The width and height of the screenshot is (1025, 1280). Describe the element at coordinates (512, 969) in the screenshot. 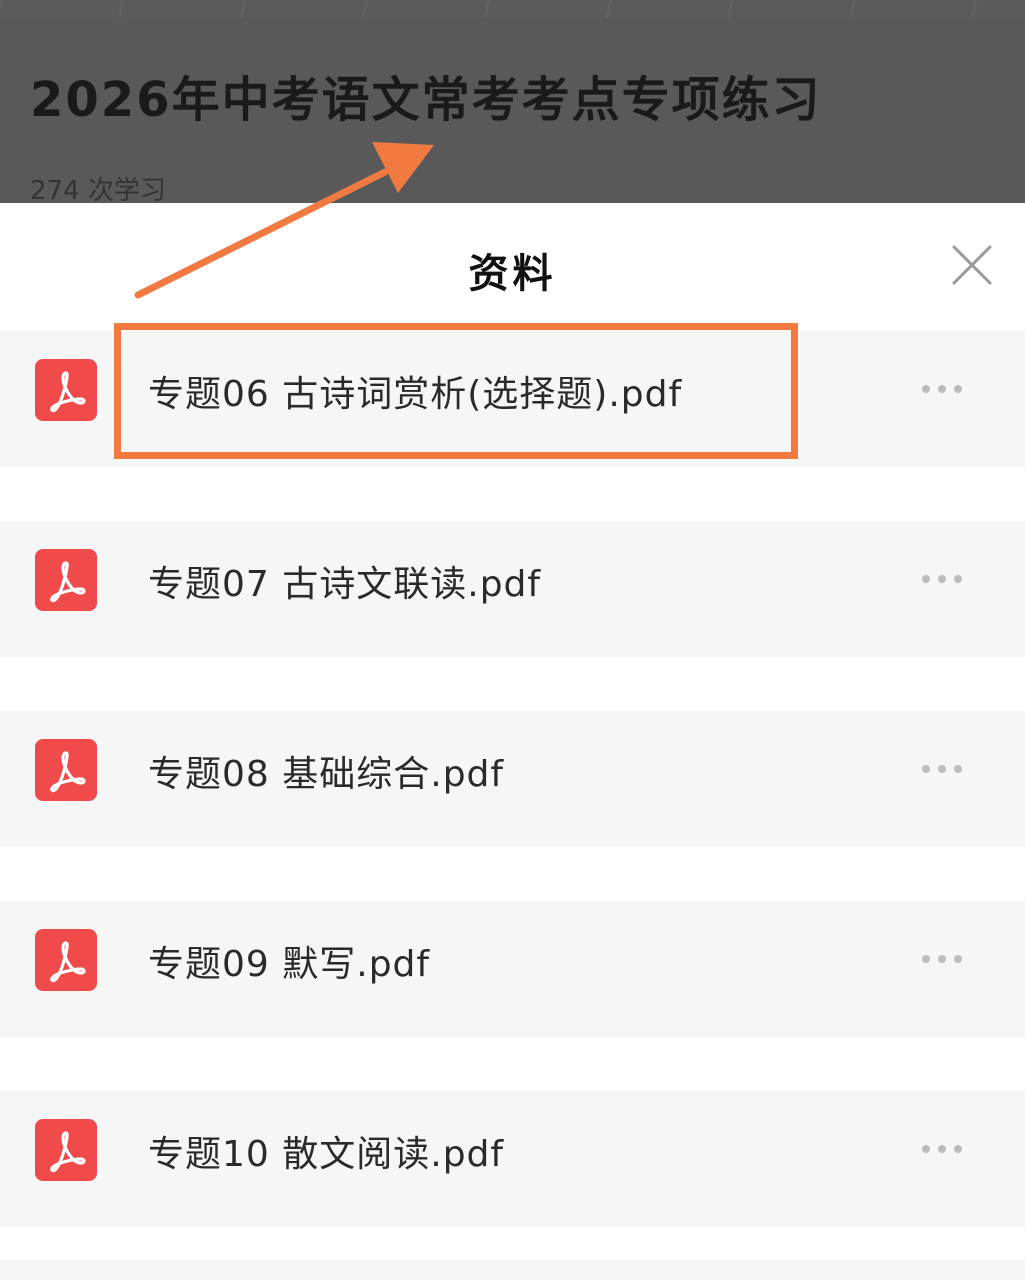

I see `file-row: 专题09 默写.pdf` at that location.